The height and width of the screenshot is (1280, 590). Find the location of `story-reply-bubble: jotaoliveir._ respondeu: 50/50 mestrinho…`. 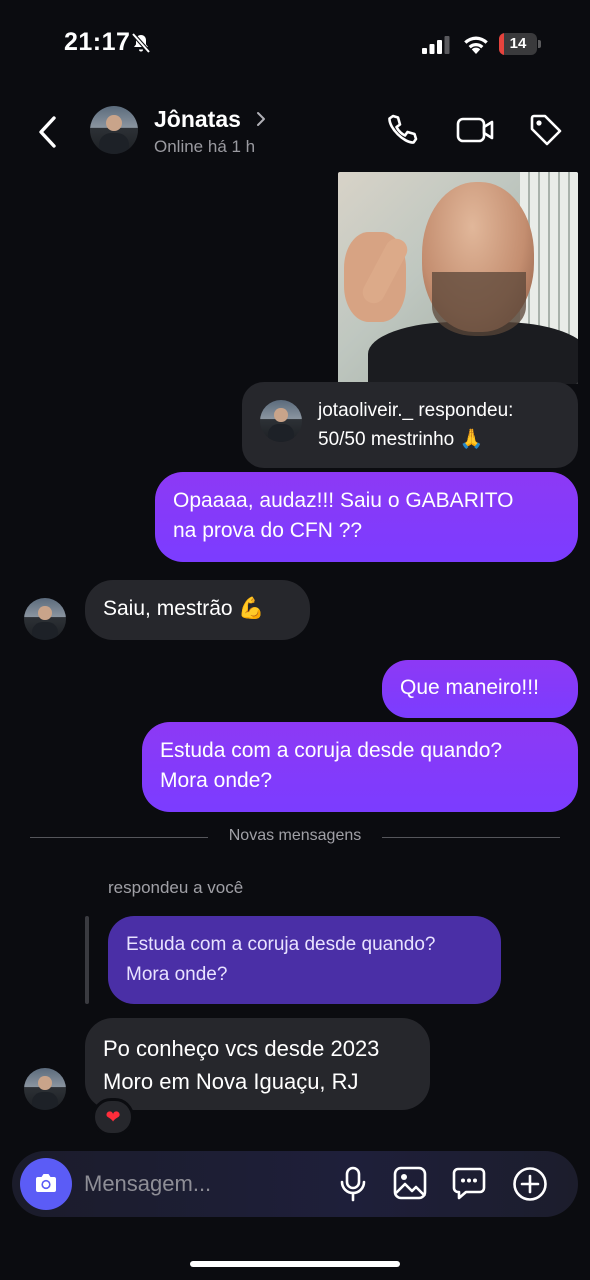

story-reply-bubble: jotaoliveir._ respondeu: 50/50 mestrinho… is located at coordinates (410, 425).